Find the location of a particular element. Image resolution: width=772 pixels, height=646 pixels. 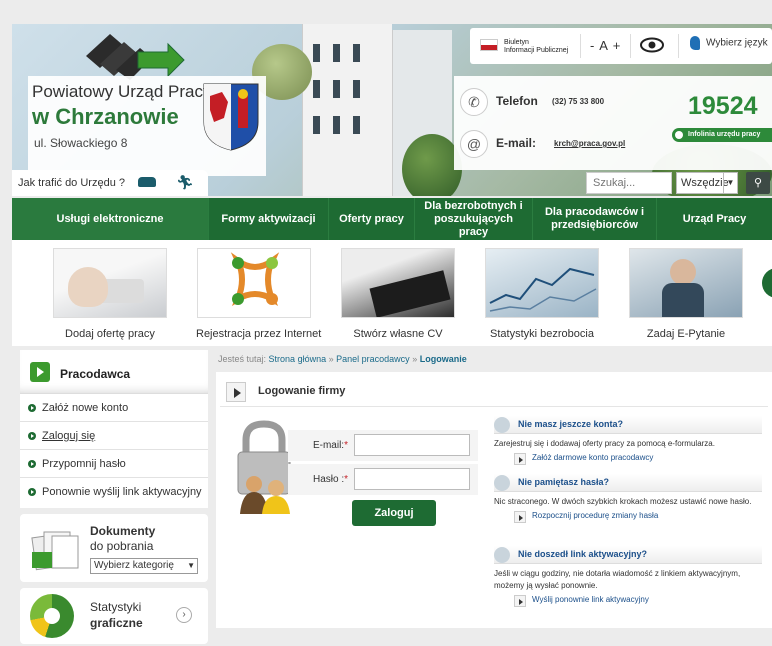

tile-registration-image is located at coordinates (254, 283).